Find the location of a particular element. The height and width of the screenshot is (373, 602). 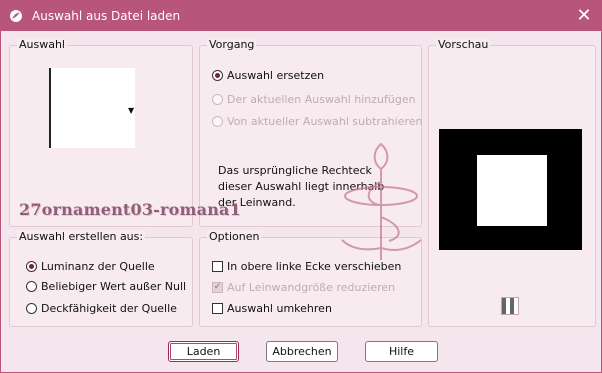

radio-label: Von aktueller Auswahl subtrahieren is located at coordinates (325, 121).